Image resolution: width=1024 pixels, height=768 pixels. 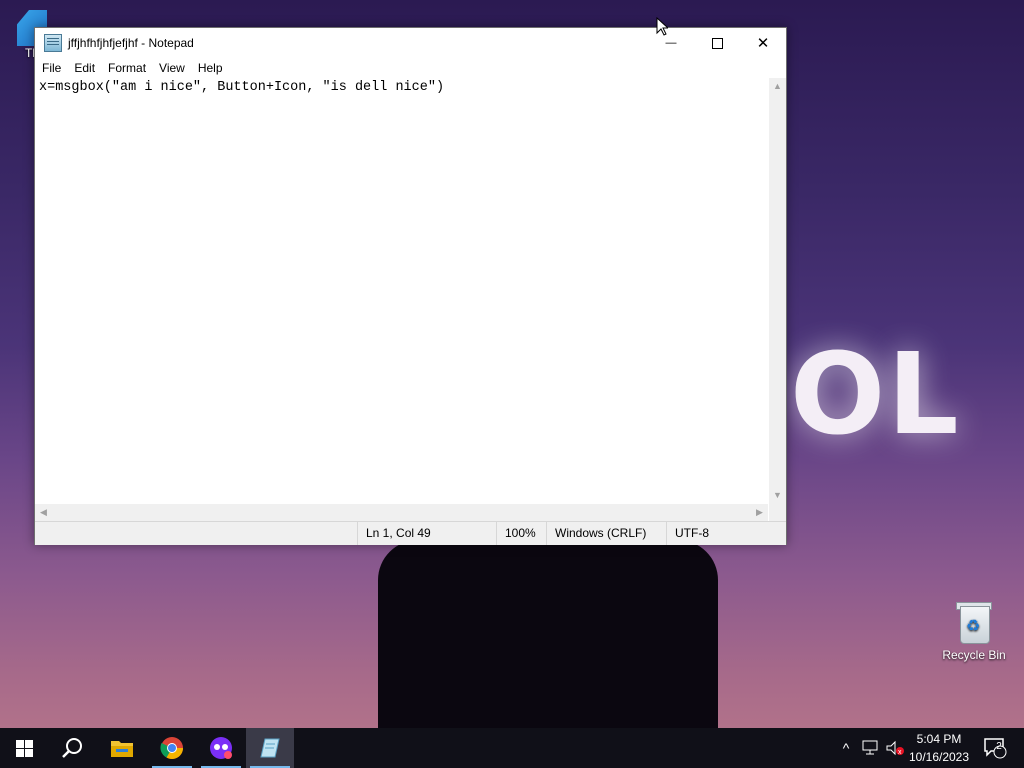 I want to click on status-encoding: UTF-8, so click(x=725, y=533).